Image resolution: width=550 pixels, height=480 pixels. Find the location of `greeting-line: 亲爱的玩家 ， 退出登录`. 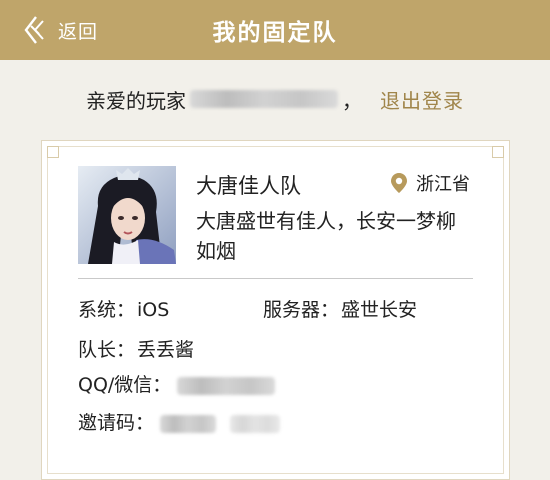

greeting-line: 亲爱的玩家 ， 退出登录 is located at coordinates (275, 99).